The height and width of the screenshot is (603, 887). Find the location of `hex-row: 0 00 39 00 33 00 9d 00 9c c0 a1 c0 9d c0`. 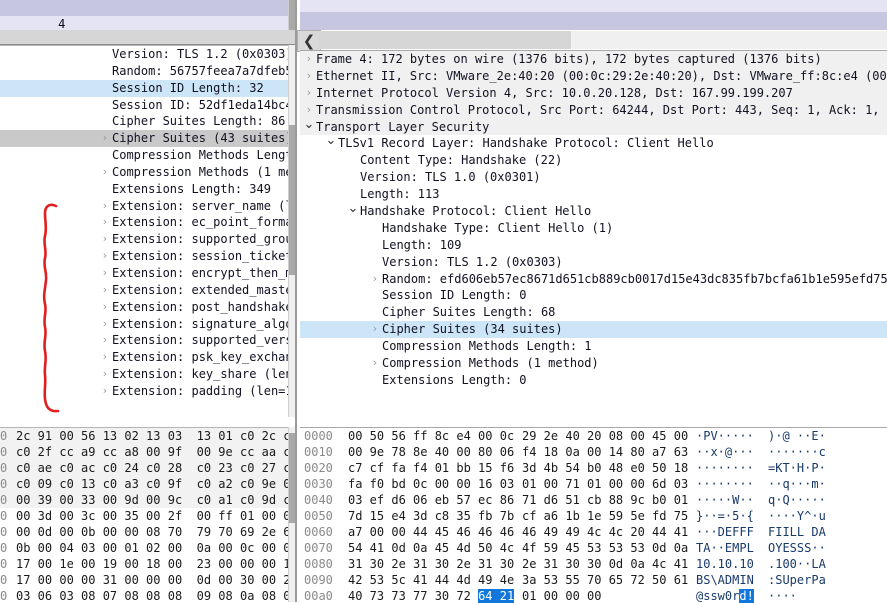

hex-row: 0 00 39 00 33 00 9d 00 9c c0 a1 c0 9d c0 is located at coordinates (144, 500).